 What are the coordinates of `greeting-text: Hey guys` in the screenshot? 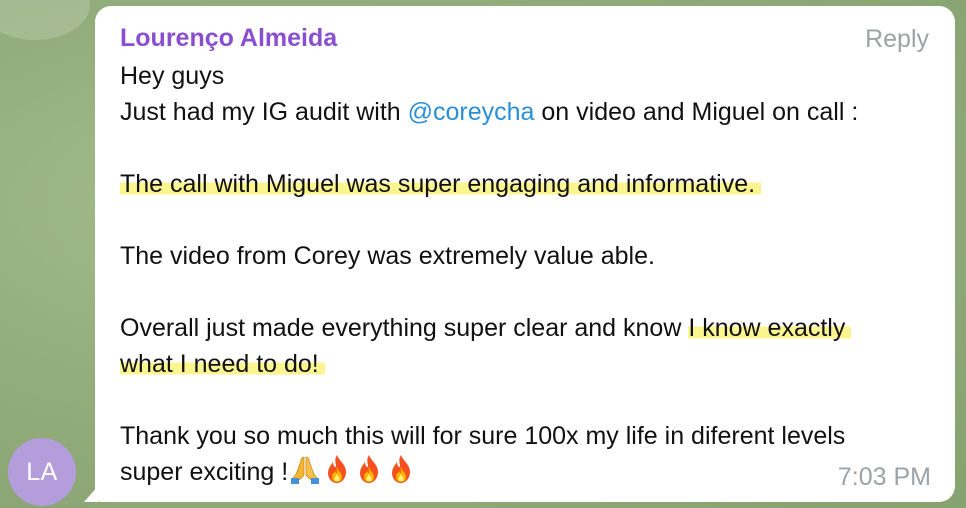 It's located at (172, 76).